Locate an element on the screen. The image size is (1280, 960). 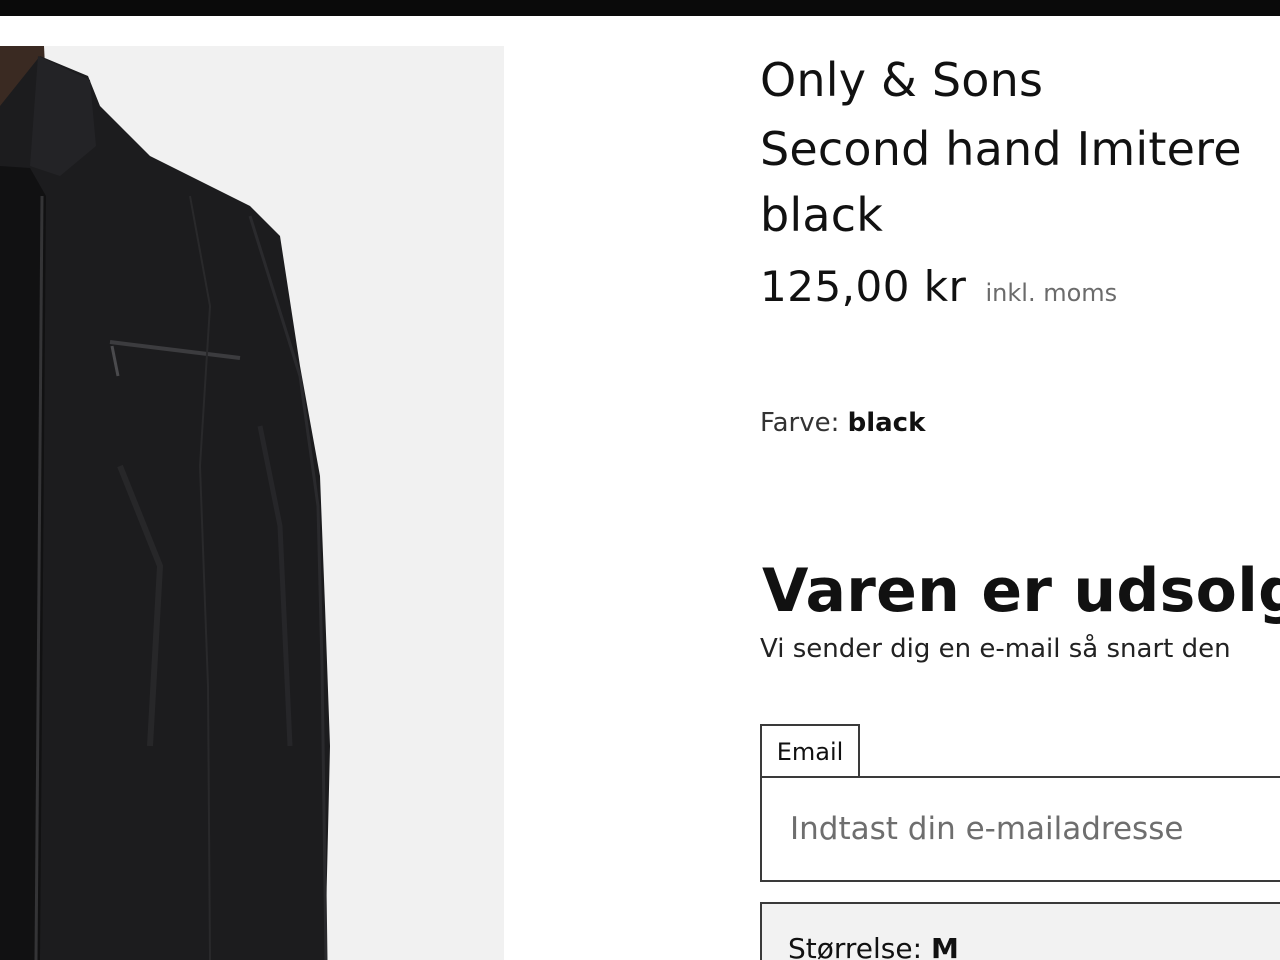
product-title-line: black is located at coordinates (822, 215).